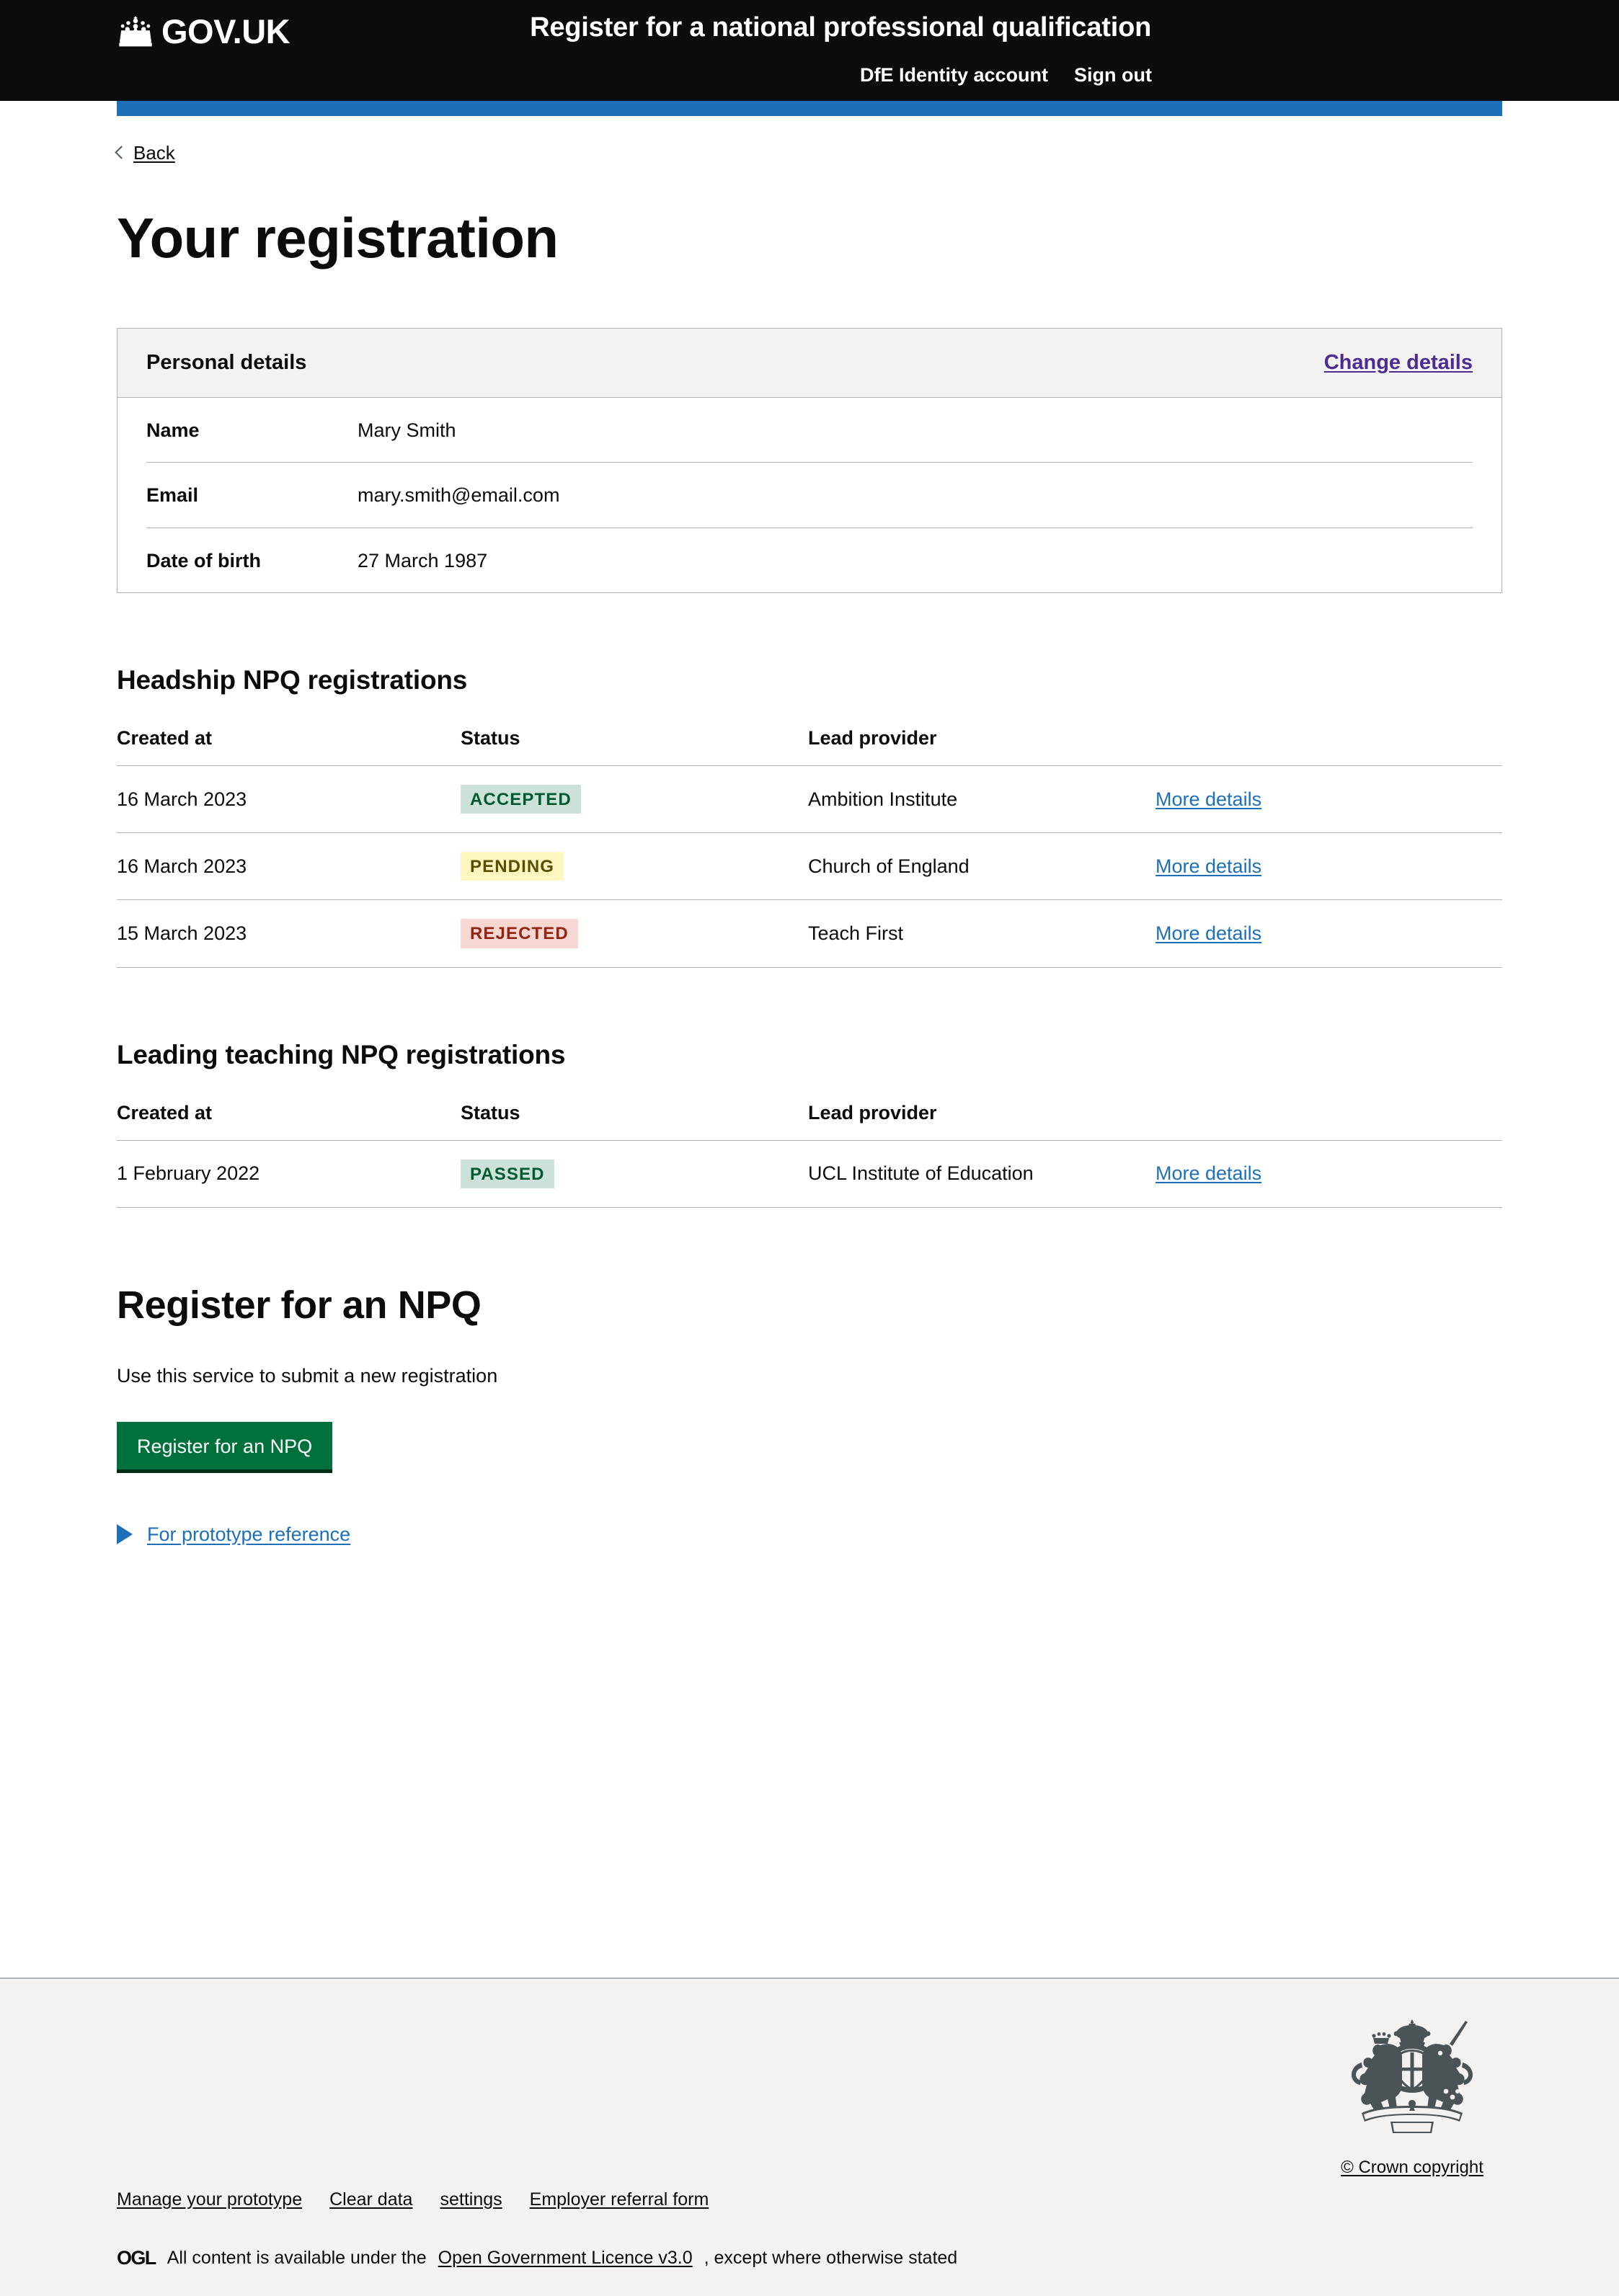 This screenshot has height=2296, width=1619. I want to click on crown-icon, so click(135, 31).